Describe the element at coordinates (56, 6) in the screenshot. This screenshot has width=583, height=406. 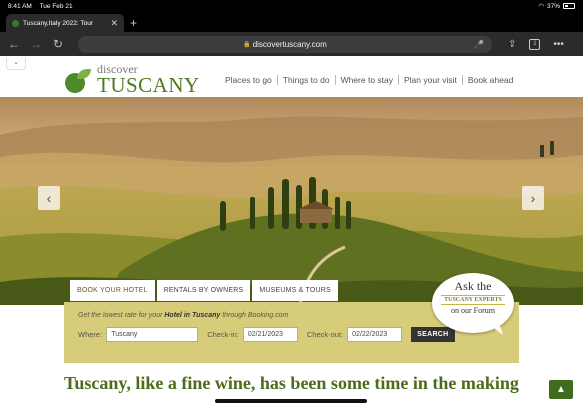
I see `status-date: Tue Feb 21` at that location.